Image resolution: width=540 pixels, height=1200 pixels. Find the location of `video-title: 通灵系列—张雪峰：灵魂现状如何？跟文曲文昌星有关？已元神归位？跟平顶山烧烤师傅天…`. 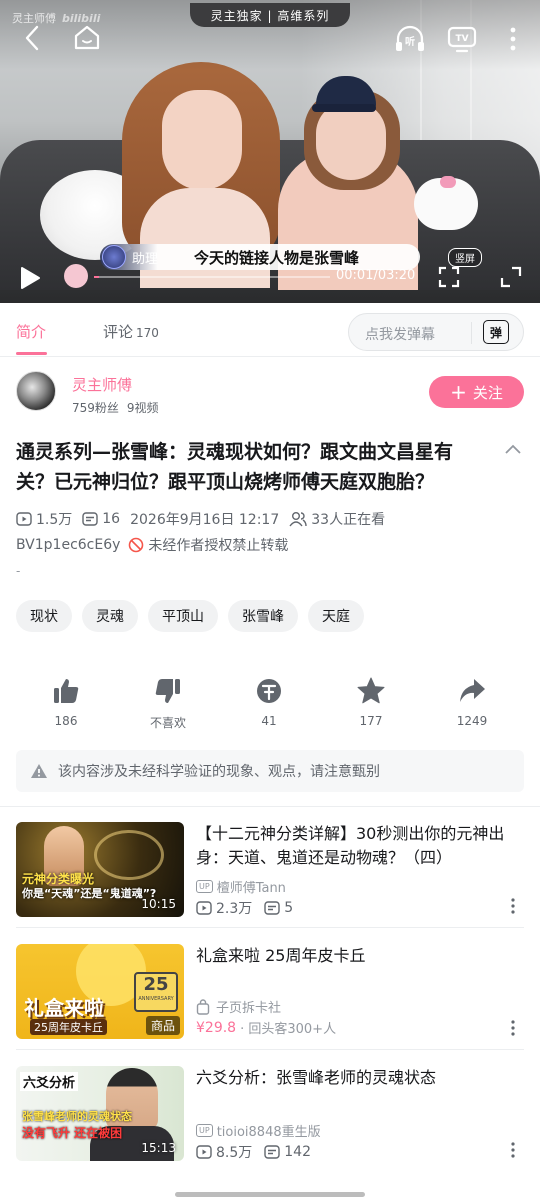

video-title: 通灵系列—张雪峰：灵魂现状如何？跟文曲文昌星有关？已元神归位？跟平顶山烧烤师傅天… is located at coordinates (235, 467).